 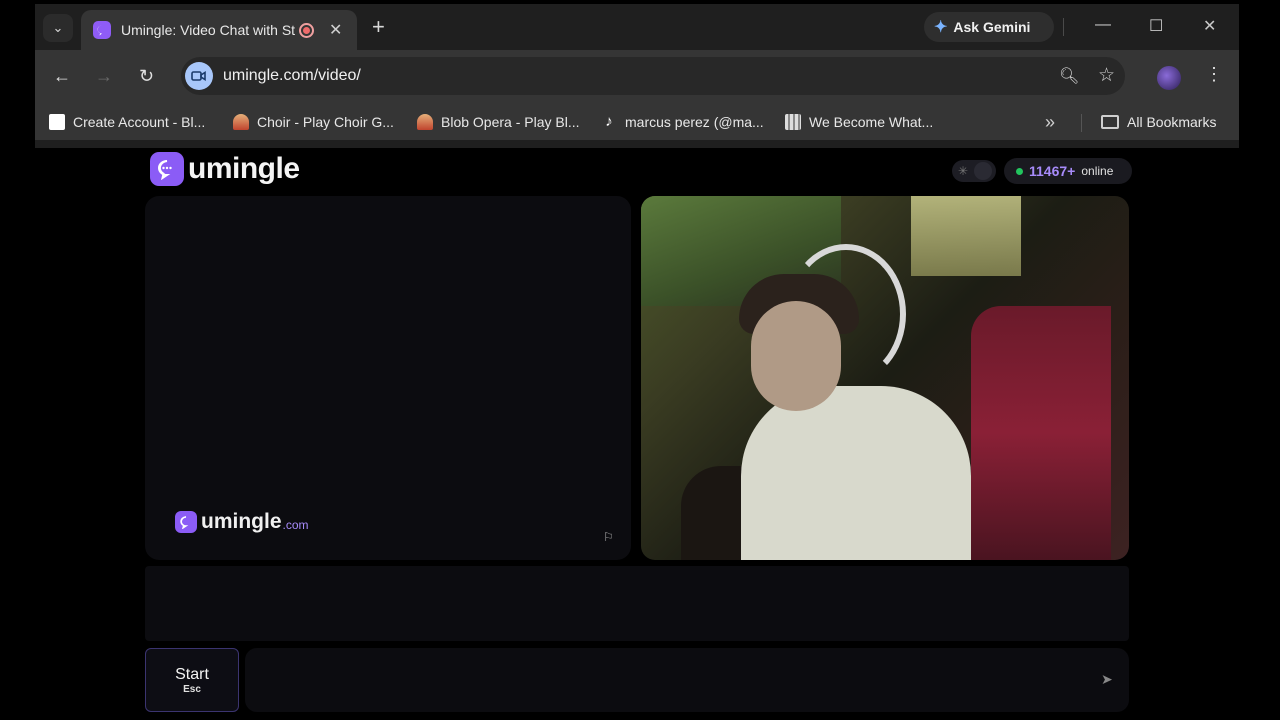 I want to click on online-counter: 11467+ online, so click(x=1068, y=171).